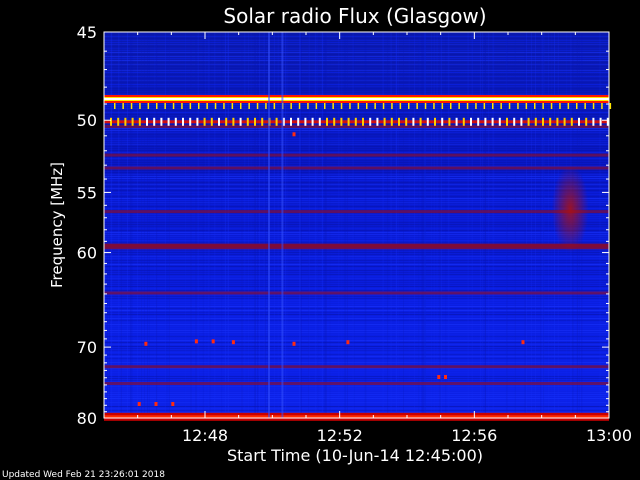  I want to click on y-tick-label: 55, so click(87, 192).